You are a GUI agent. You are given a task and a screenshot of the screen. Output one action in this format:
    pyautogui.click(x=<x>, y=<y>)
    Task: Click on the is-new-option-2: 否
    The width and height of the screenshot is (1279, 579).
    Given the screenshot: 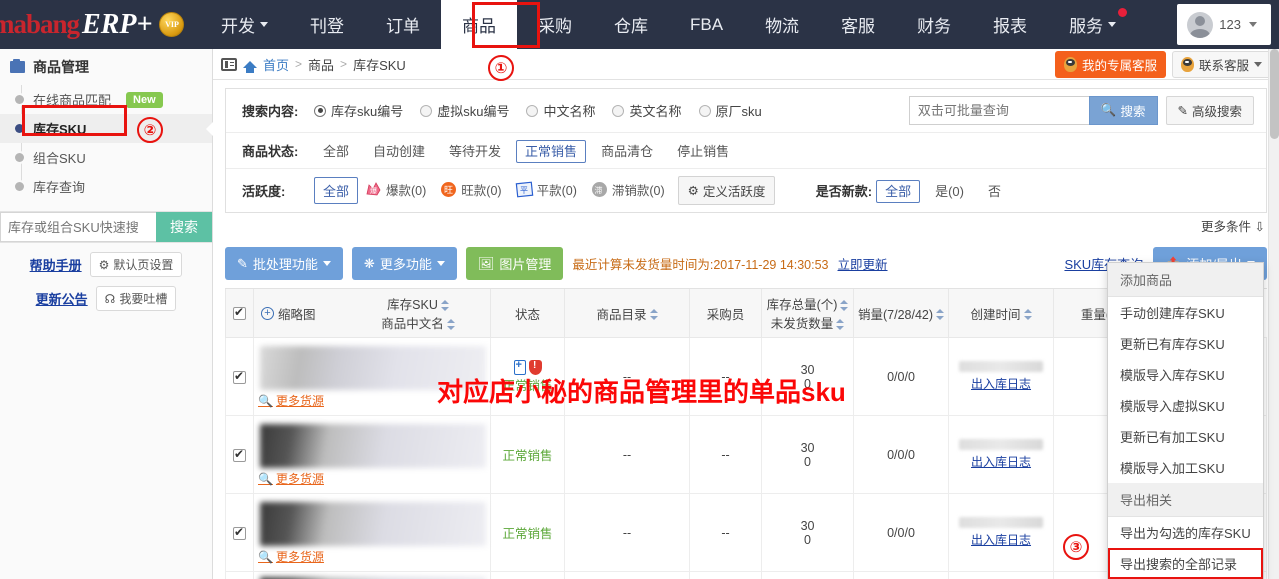 What is the action you would take?
    pyautogui.click(x=994, y=191)
    